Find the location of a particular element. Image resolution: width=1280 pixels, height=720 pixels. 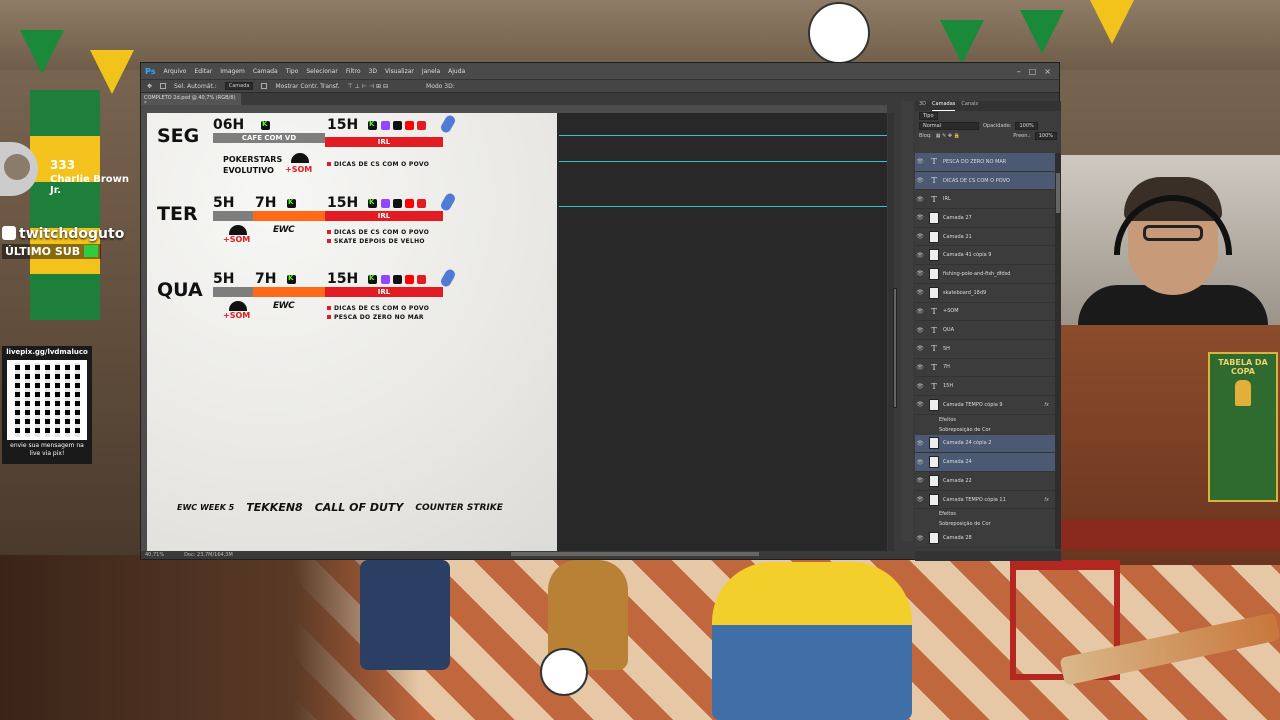

menu-janela: Janela is located at coordinates (431, 71).